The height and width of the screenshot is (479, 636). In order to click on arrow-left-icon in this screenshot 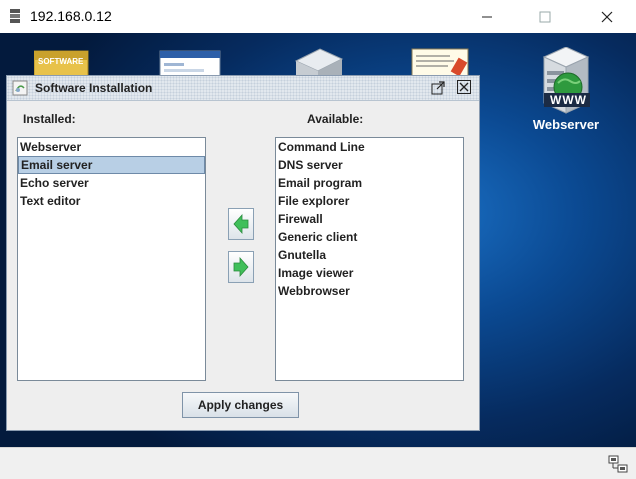, I will do `click(241, 224)`.